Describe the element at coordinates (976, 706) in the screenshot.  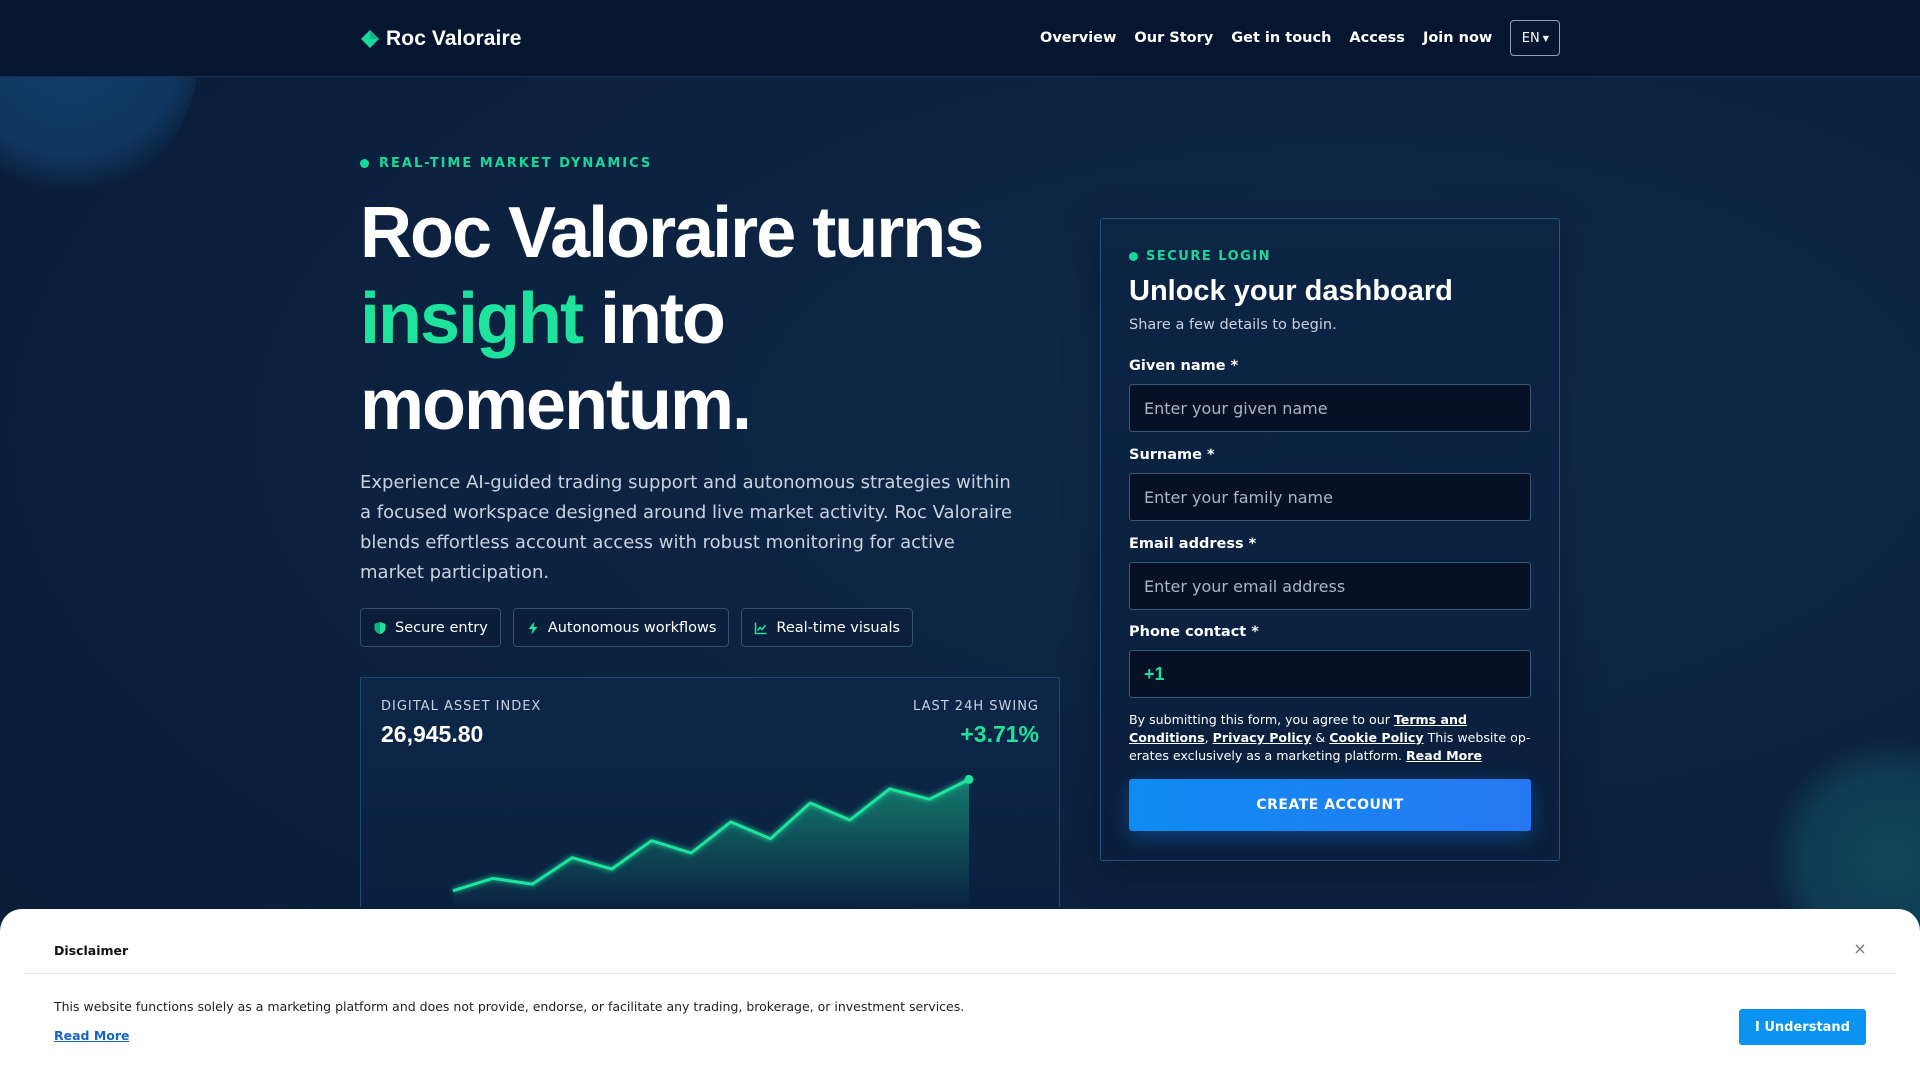
I see `swing-label: LAST 24H SWING` at that location.